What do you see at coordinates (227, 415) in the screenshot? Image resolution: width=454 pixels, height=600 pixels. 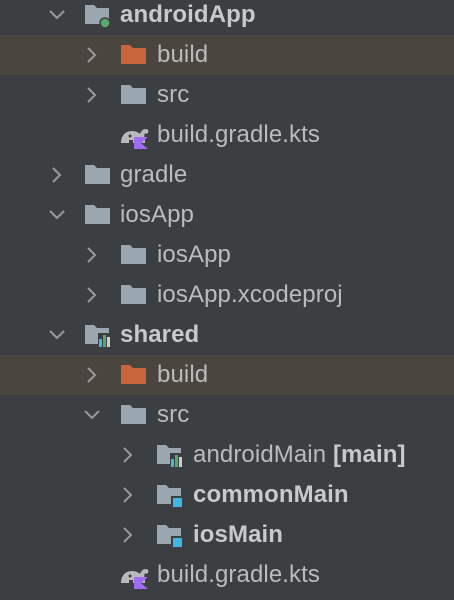 I see `tree-row-shared-src: src` at bounding box center [227, 415].